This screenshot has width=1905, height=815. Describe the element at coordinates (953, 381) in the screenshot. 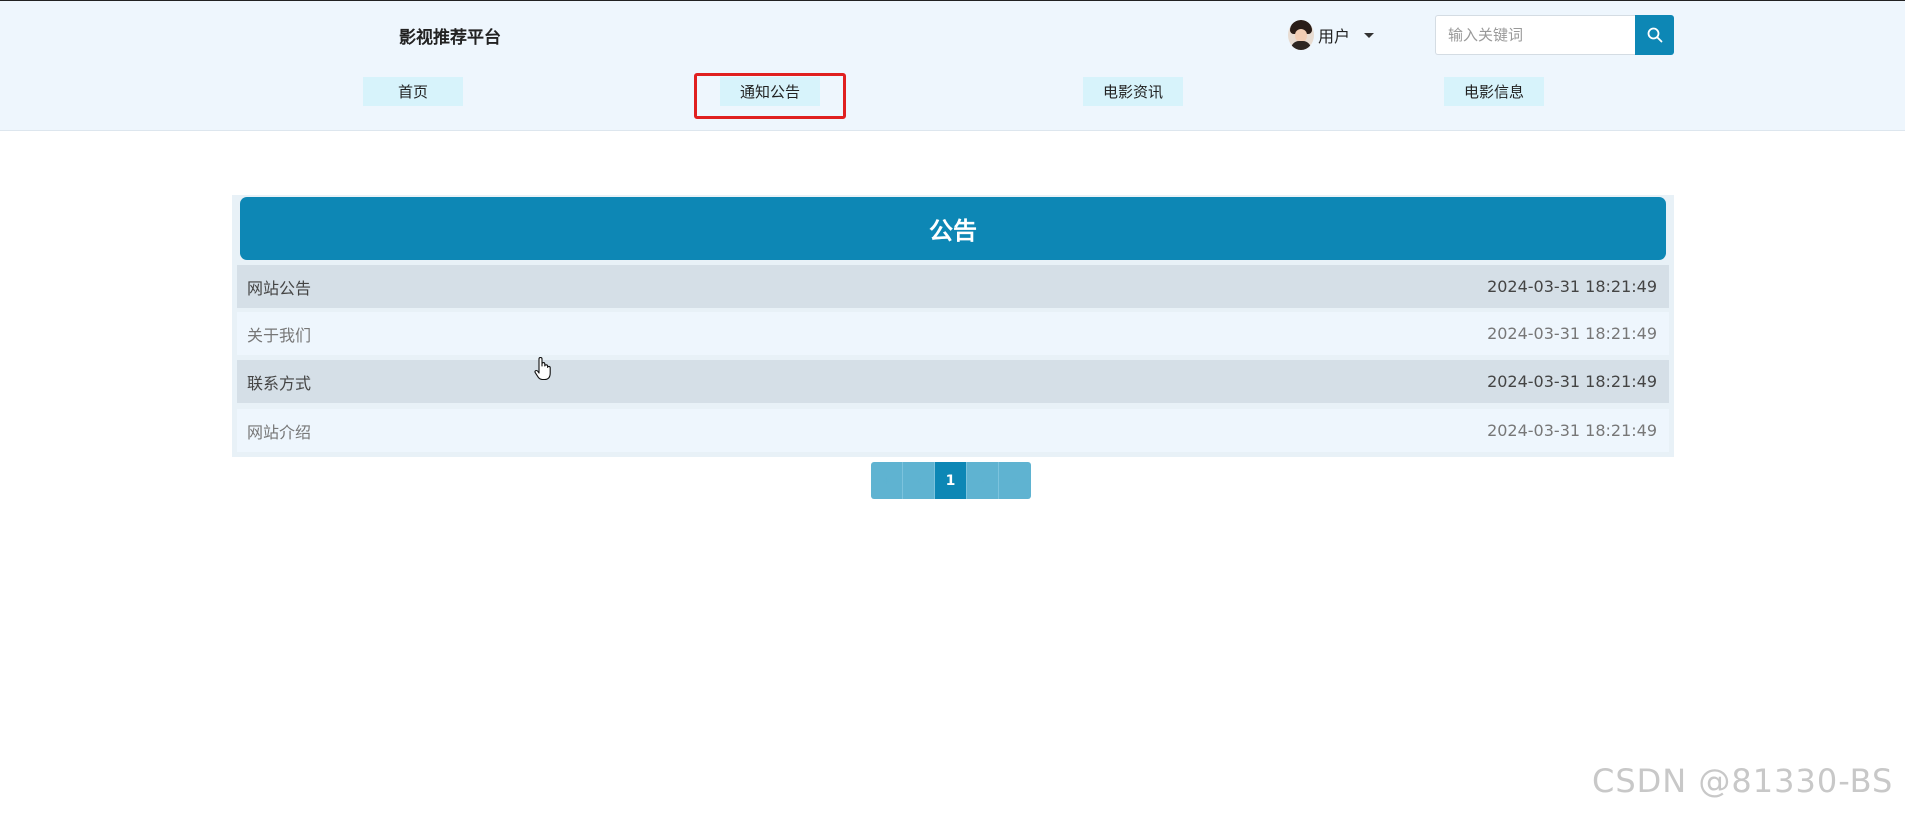

I see `list-item: 联系方式 2024-03-31 18:21:49` at that location.